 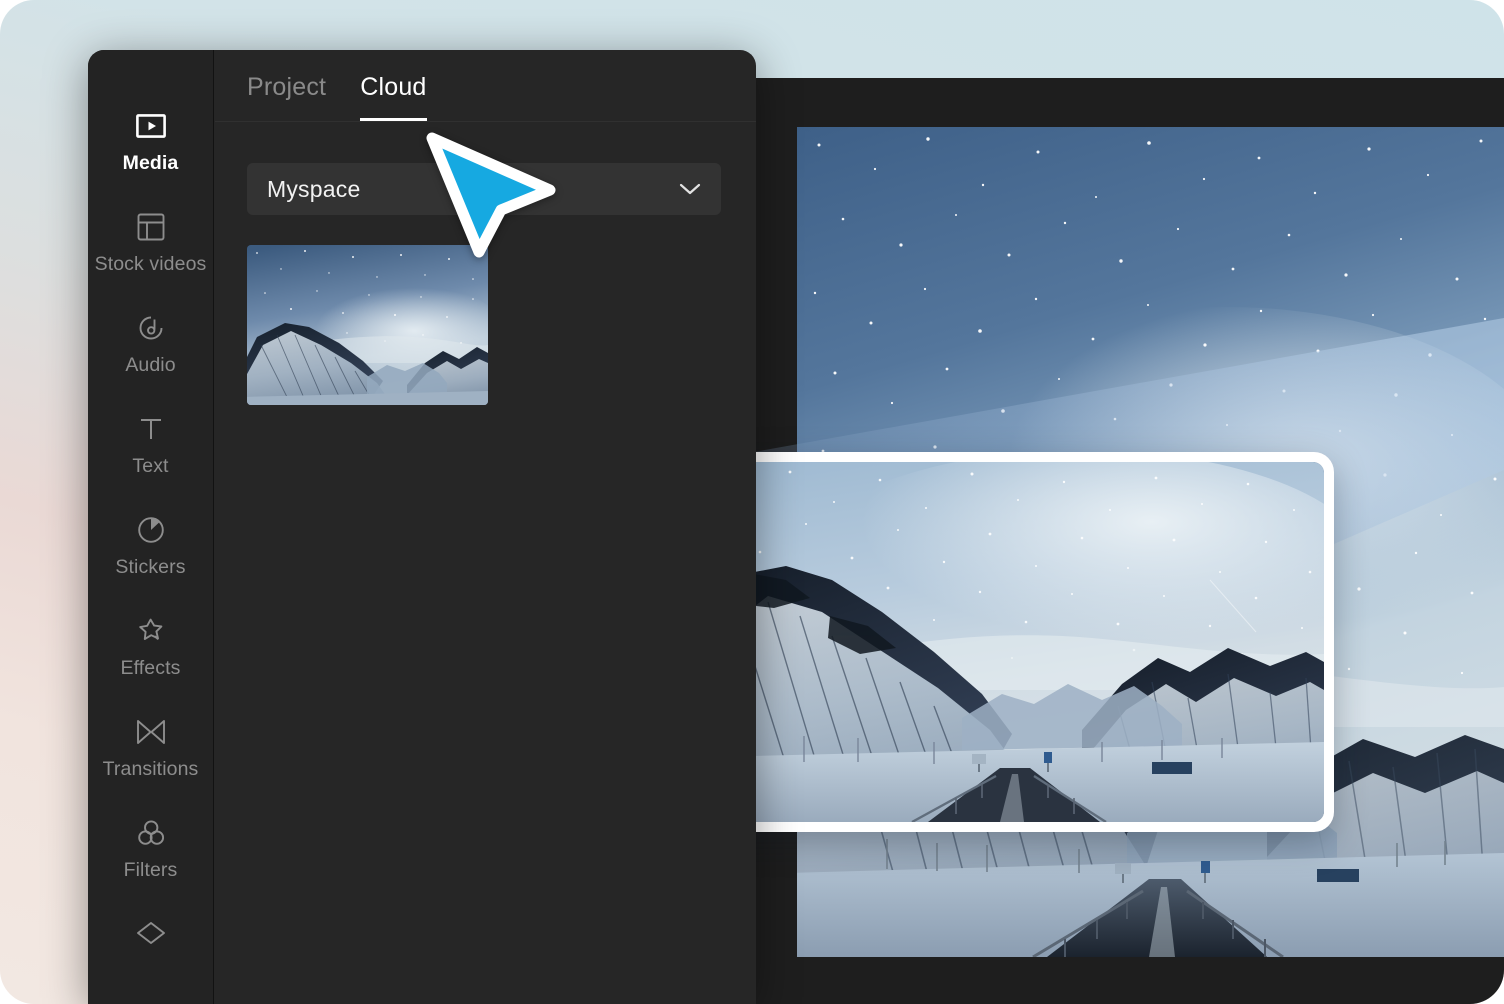 I want to click on sidebar-item-titles, so click(x=150, y=938).